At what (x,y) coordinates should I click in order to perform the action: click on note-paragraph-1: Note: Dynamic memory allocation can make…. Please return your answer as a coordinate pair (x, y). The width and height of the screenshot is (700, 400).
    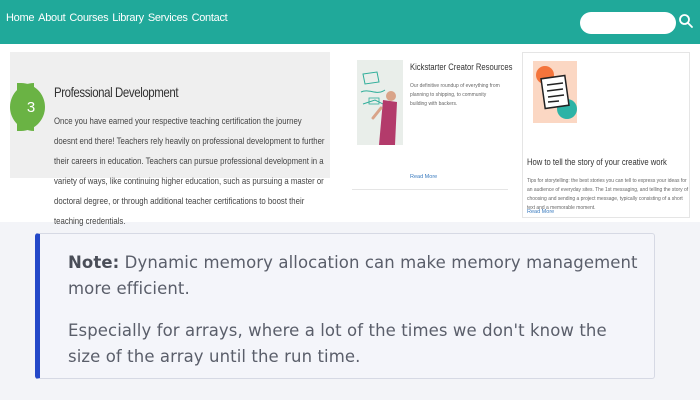
    Looking at the image, I should click on (353, 276).